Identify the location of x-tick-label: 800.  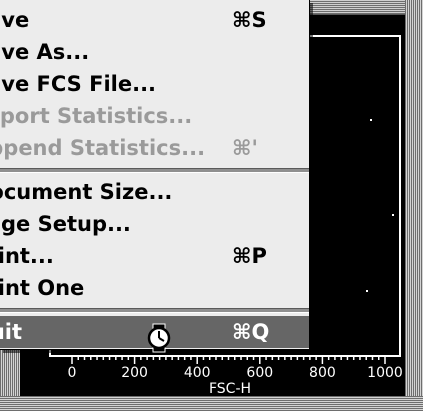
(322, 373).